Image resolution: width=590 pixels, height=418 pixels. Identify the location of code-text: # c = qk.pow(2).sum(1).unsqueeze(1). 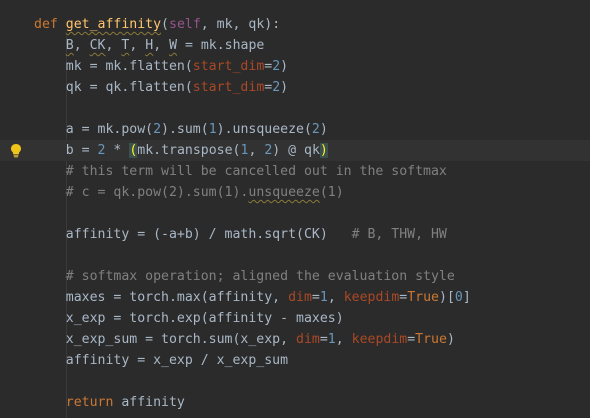
(189, 192).